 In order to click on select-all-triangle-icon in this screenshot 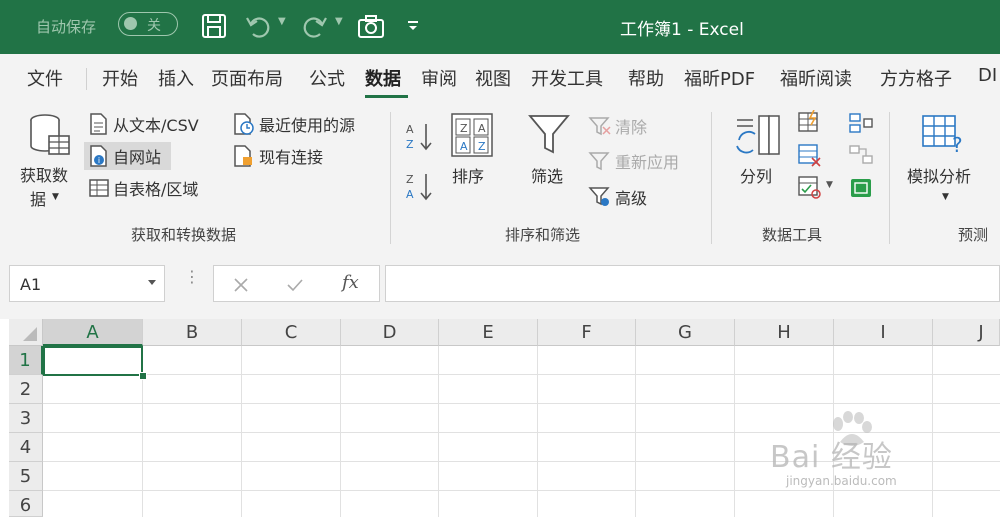, I will do `click(30, 334)`.